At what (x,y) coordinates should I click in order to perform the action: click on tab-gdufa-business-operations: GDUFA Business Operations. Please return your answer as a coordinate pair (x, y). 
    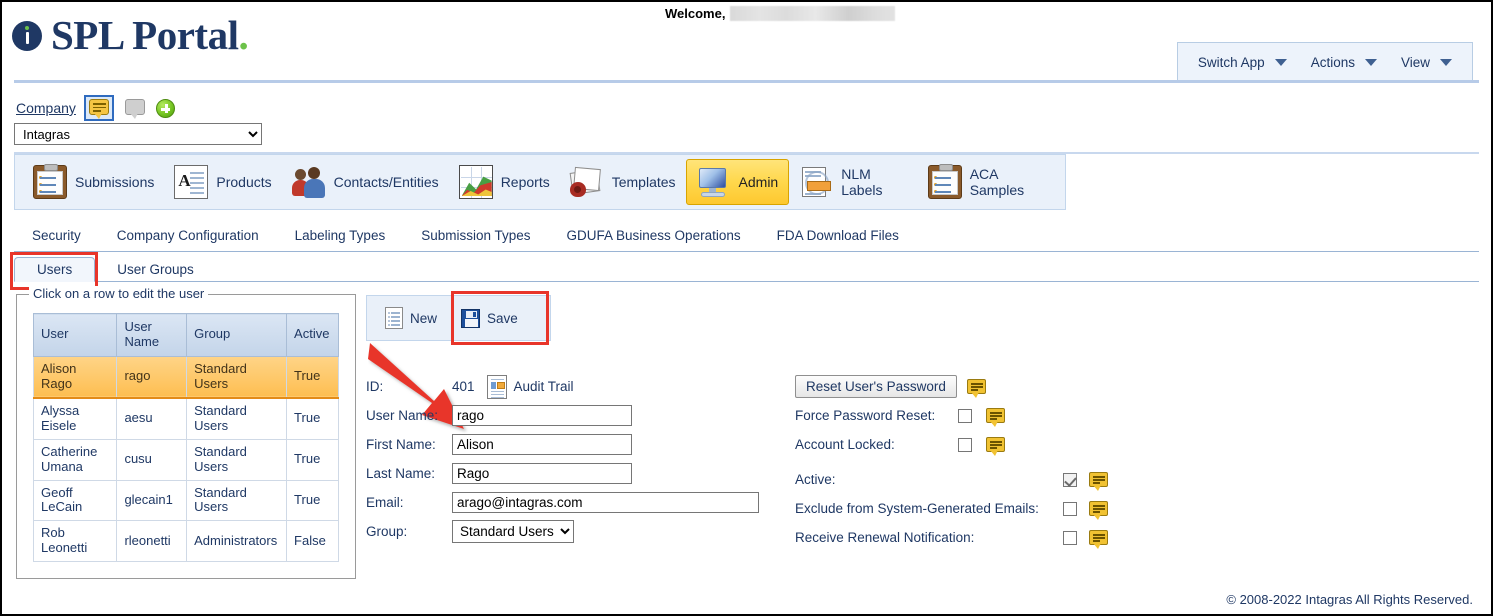
    Looking at the image, I should click on (654, 235).